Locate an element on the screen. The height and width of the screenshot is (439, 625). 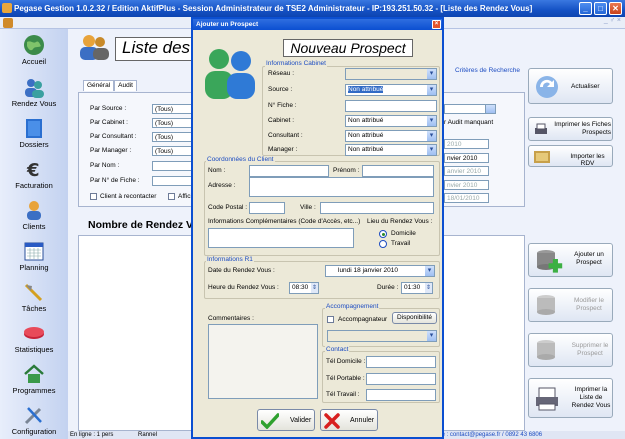
filter-fiche-input is located at coordinates (172, 181).